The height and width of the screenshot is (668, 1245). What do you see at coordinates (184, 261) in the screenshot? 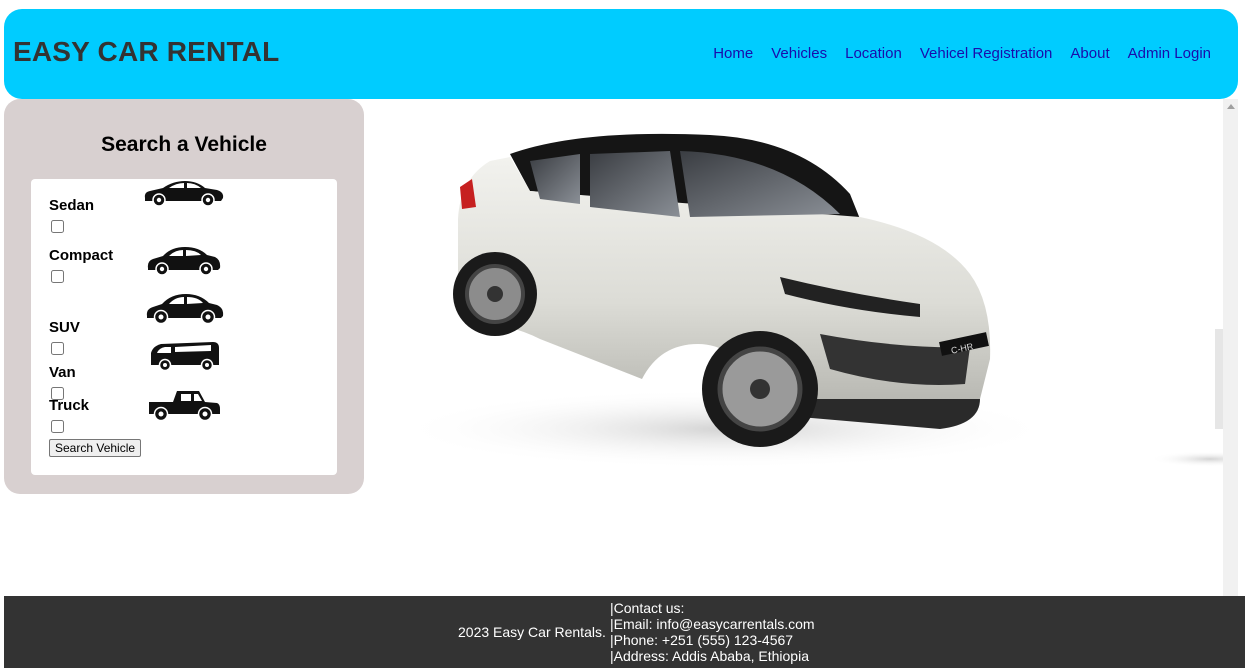
I see `compact-car-icon` at bounding box center [184, 261].